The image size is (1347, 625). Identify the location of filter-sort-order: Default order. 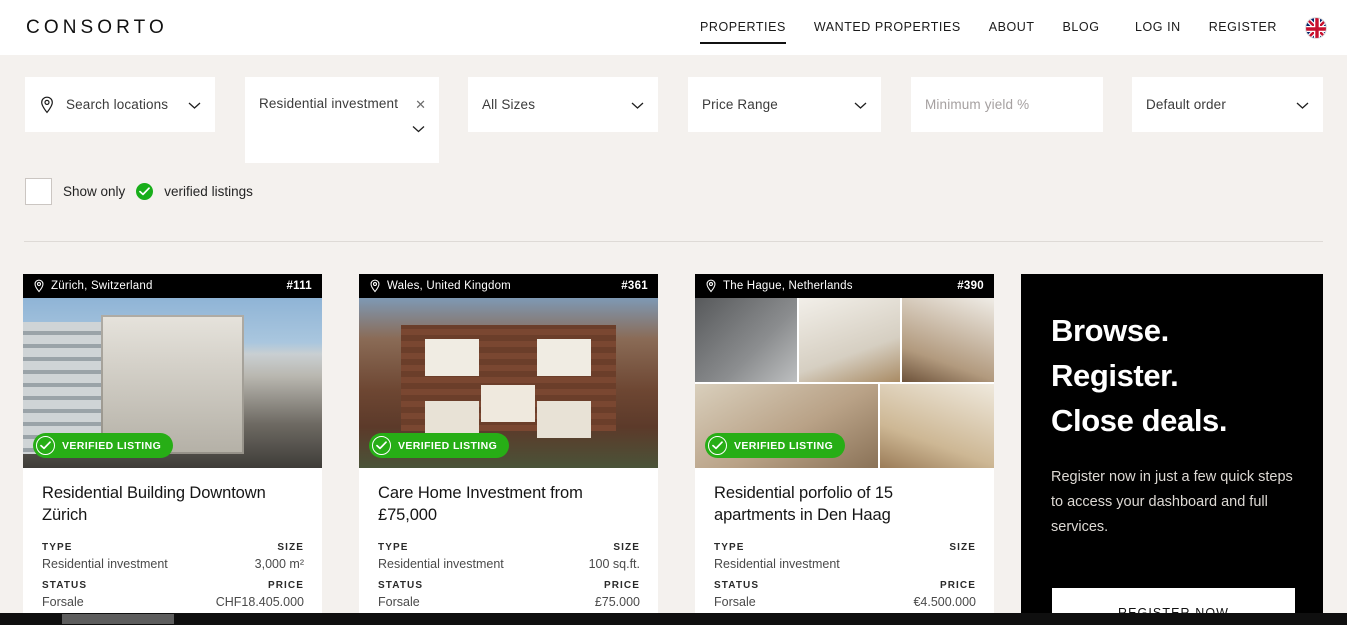
(1227, 104).